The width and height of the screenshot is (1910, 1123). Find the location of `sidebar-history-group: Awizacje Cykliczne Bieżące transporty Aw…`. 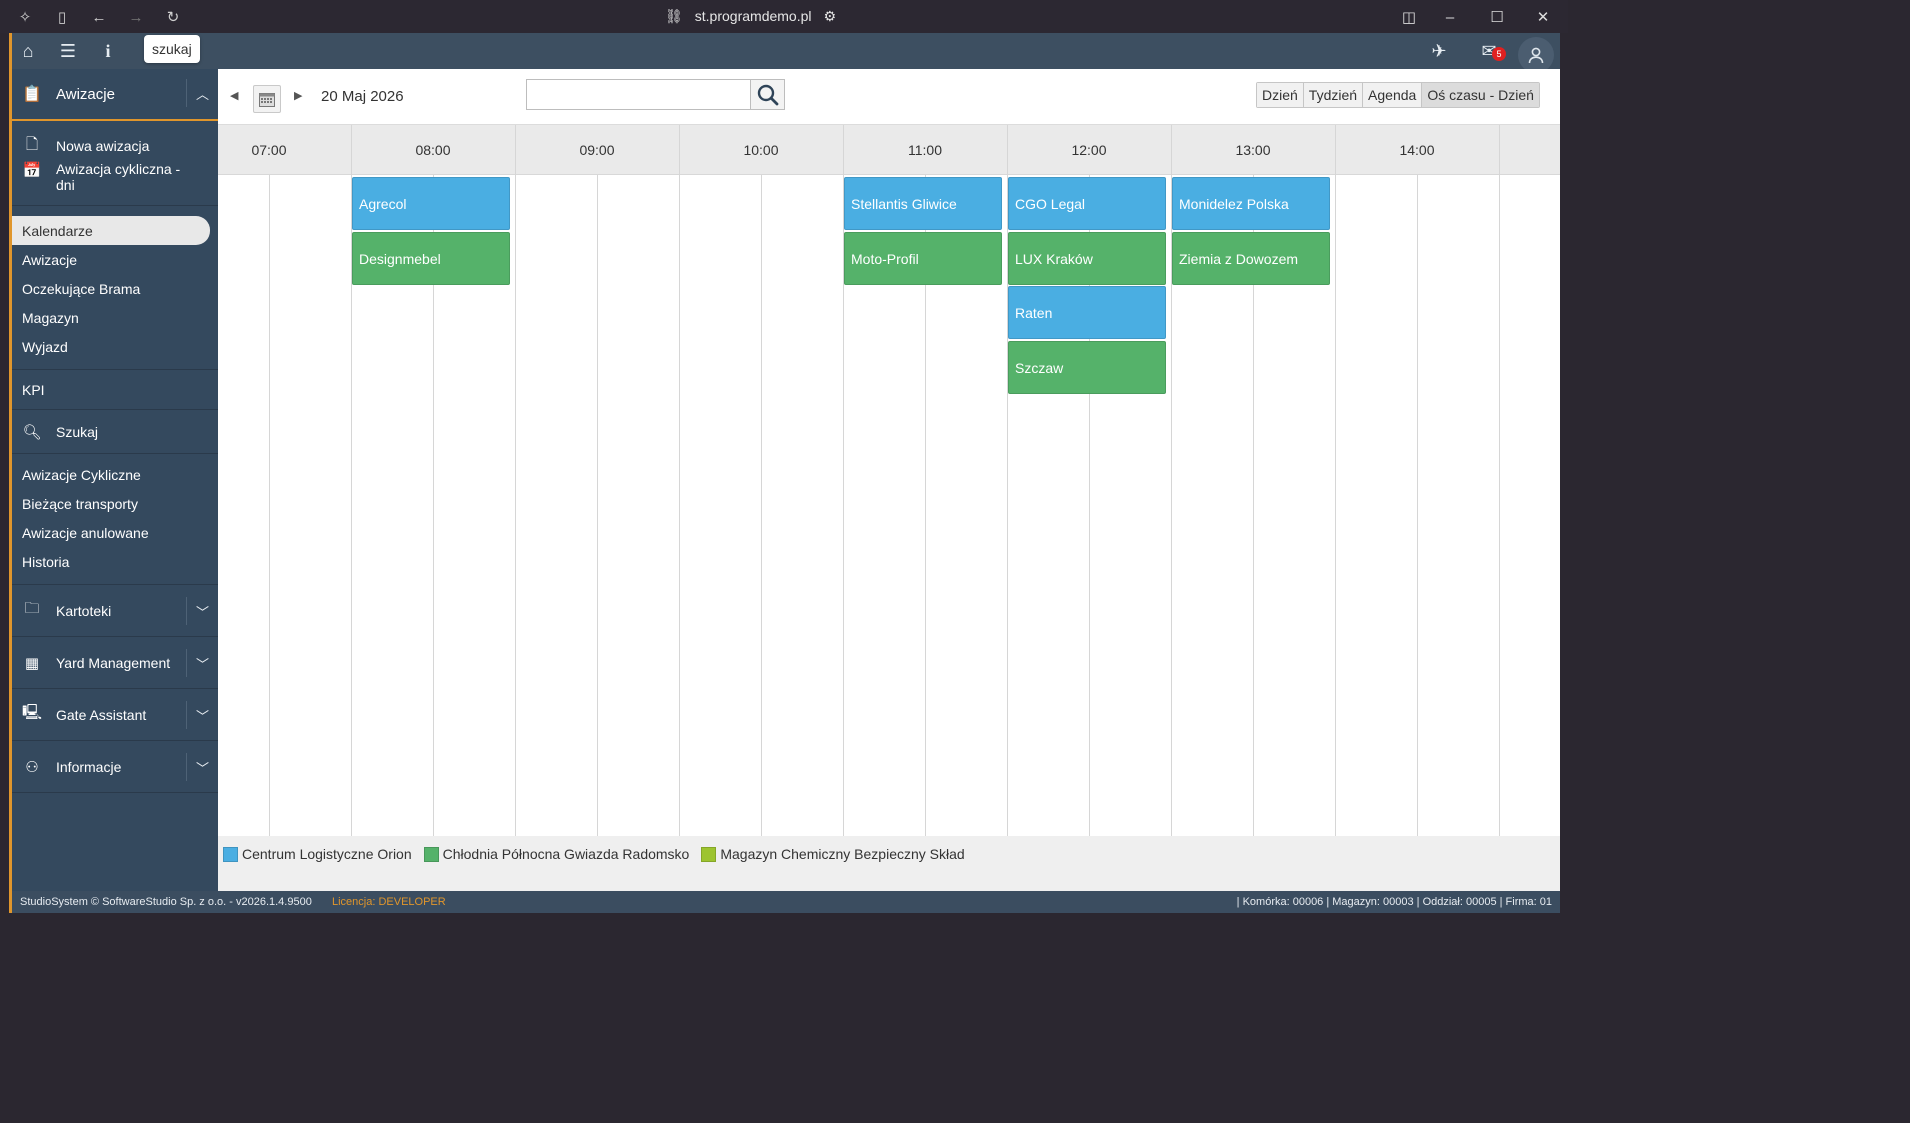

sidebar-history-group: Awizacje Cykliczne Bieżące transporty Aw… is located at coordinates (115, 519).